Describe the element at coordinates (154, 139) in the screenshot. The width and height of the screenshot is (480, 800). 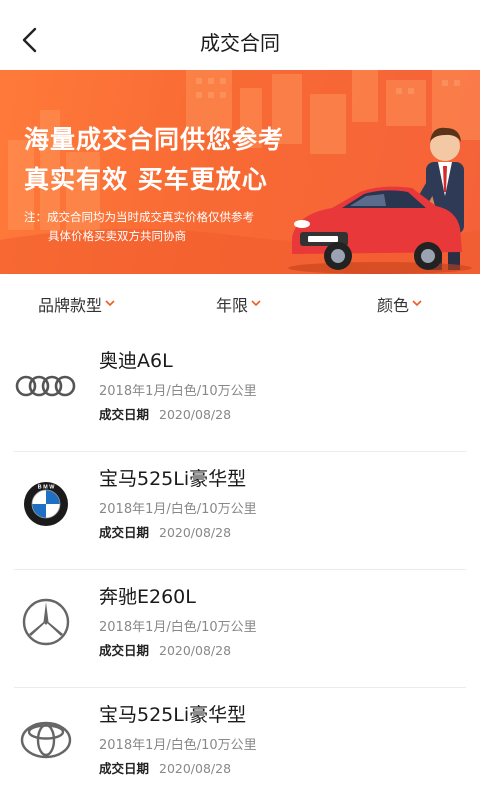
I see `banner-headline-1: 海量成交合同供您参考` at that location.